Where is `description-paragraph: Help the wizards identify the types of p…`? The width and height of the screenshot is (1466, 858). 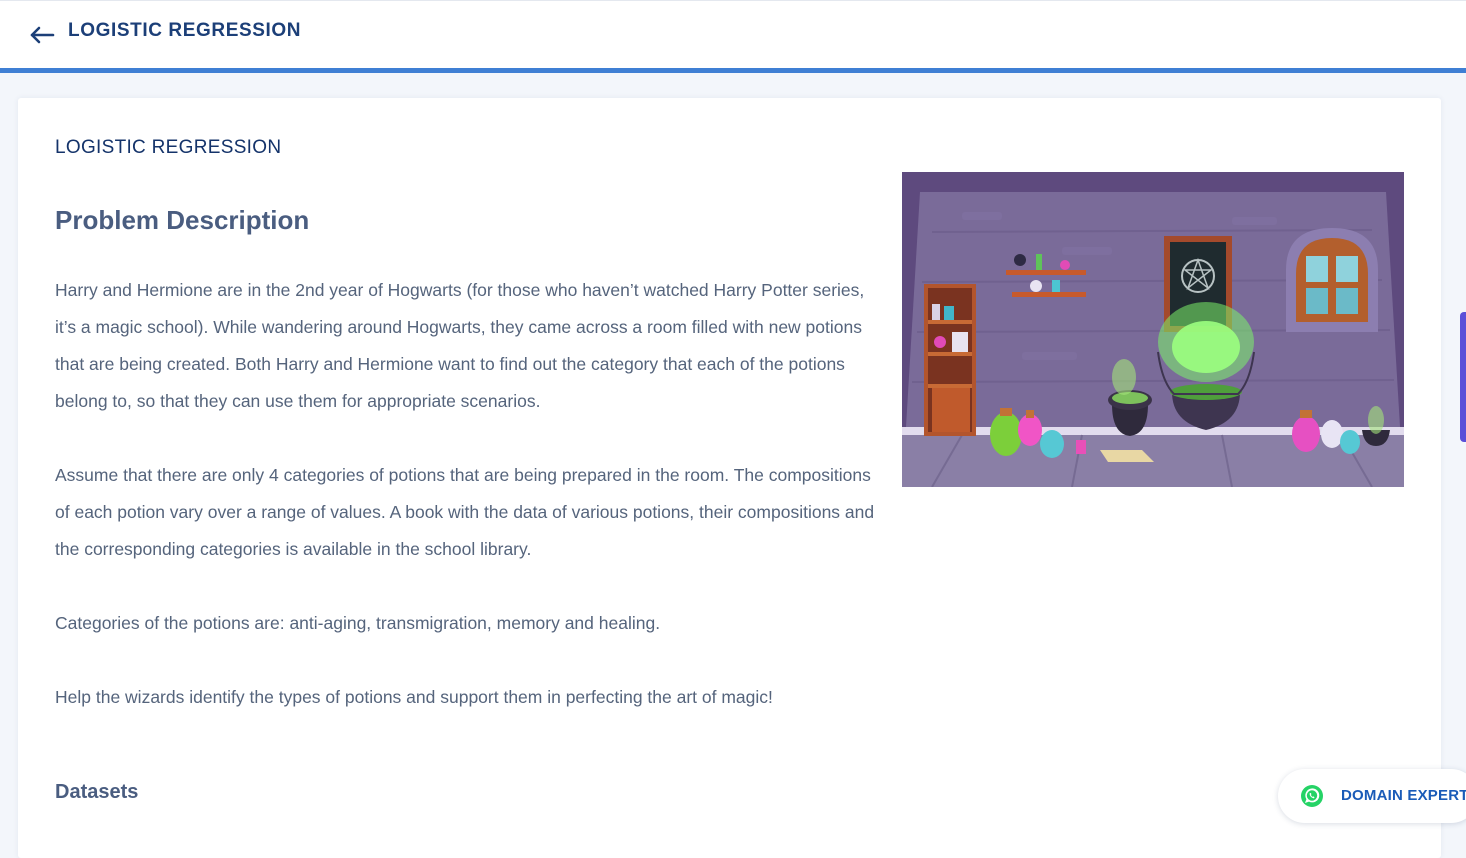 description-paragraph: Help the wizards identify the types of p… is located at coordinates (414, 697).